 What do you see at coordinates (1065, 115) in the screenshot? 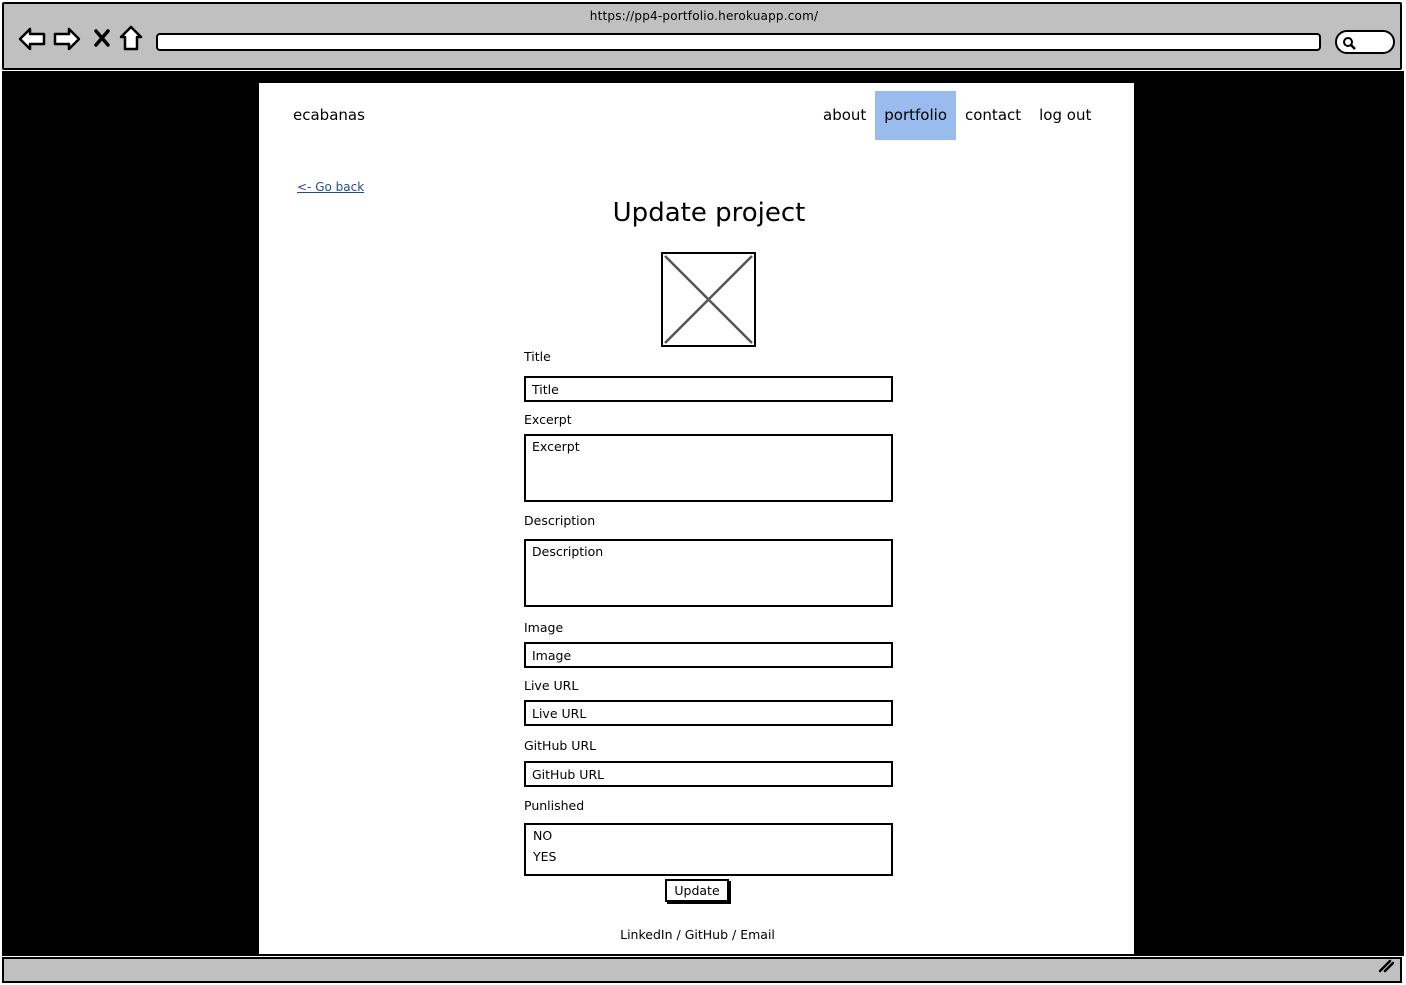
I see `nav-item-log-out: log out` at bounding box center [1065, 115].